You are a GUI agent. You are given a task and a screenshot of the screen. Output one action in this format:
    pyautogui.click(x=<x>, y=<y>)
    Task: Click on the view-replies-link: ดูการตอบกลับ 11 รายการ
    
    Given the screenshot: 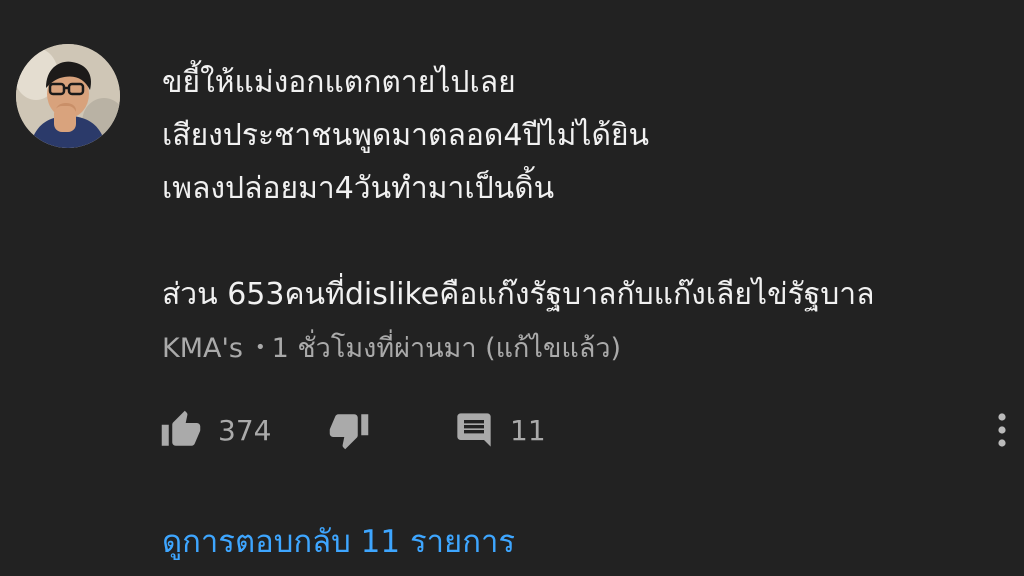 What is the action you would take?
    pyautogui.click(x=338, y=542)
    